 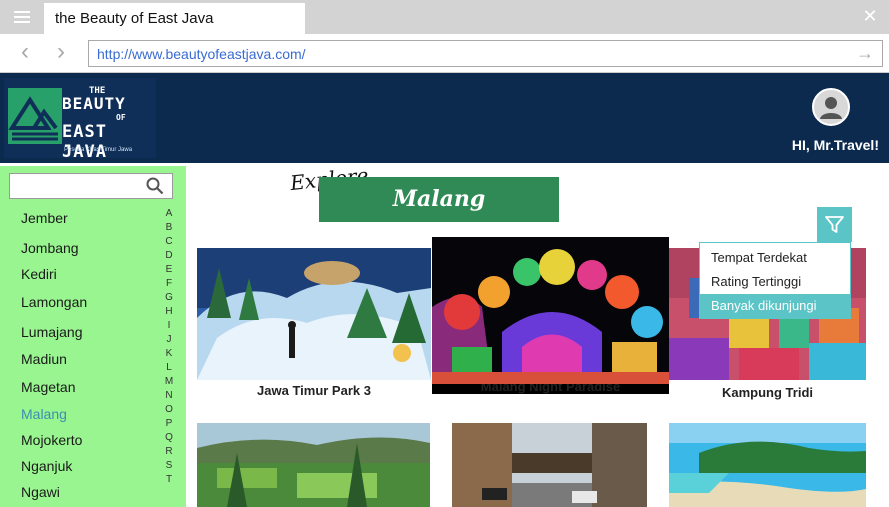 I want to click on filter-option: Banyak dikunjungi, so click(x=775, y=306).